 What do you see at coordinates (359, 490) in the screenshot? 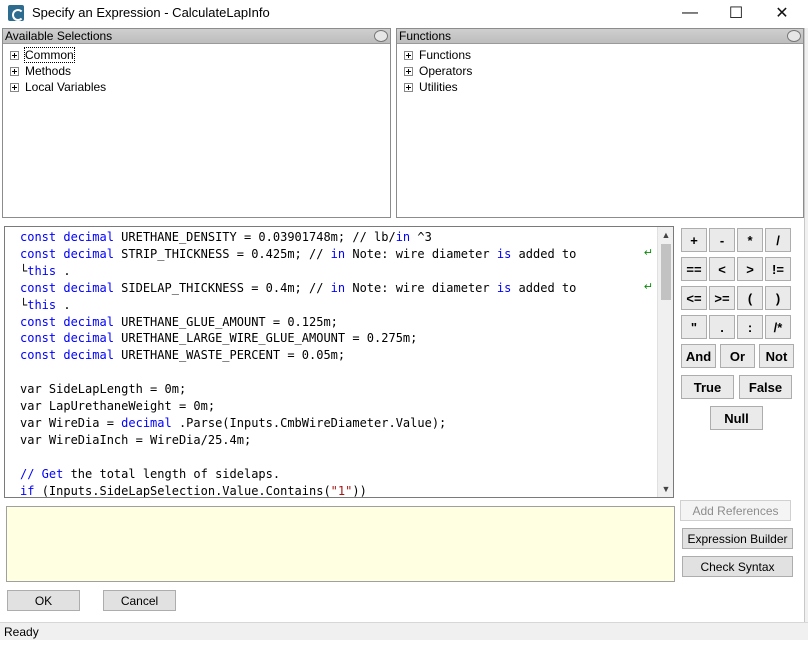
I see `code-token: ))` at bounding box center [359, 490].